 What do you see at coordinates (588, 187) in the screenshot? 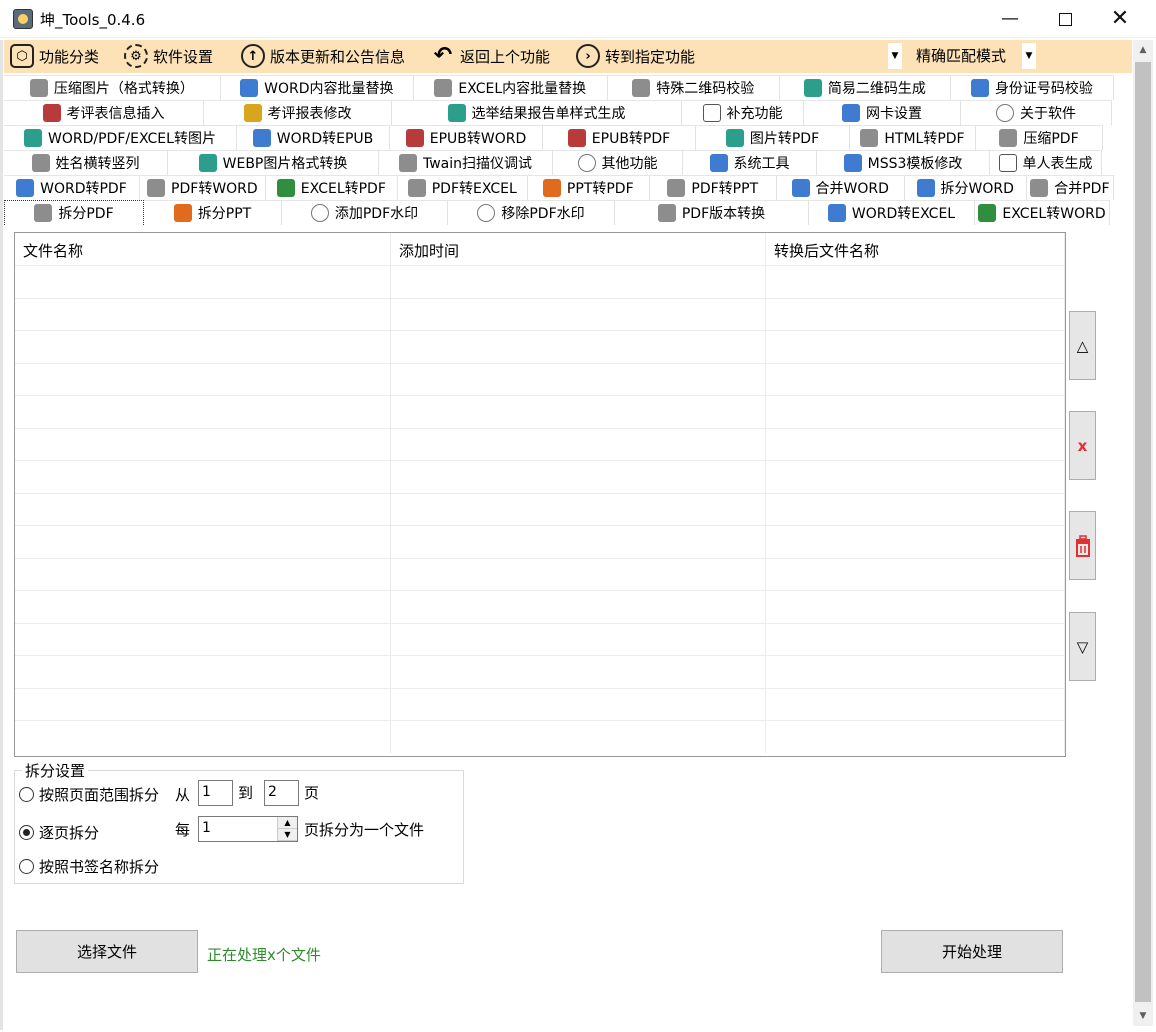
I see `tab-row5-4: PPT转PDF` at bounding box center [588, 187].